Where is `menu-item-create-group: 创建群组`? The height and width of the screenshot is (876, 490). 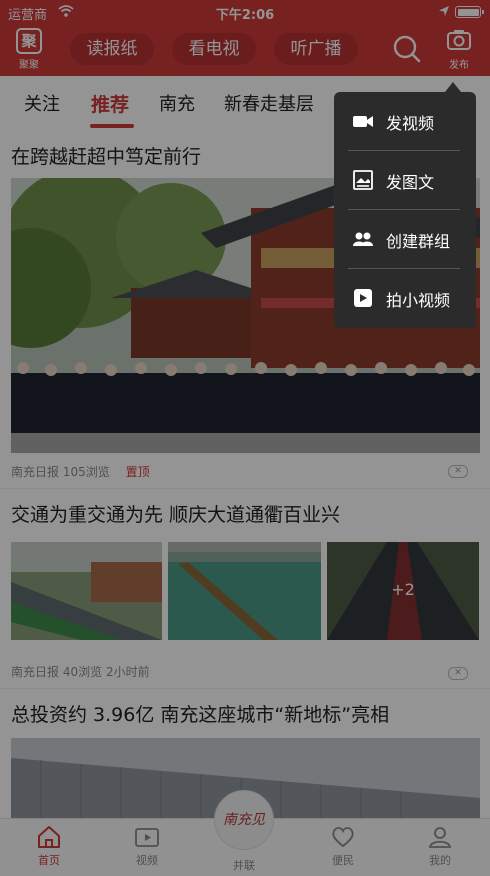
menu-item-create-group: 创建群组 is located at coordinates (405, 239).